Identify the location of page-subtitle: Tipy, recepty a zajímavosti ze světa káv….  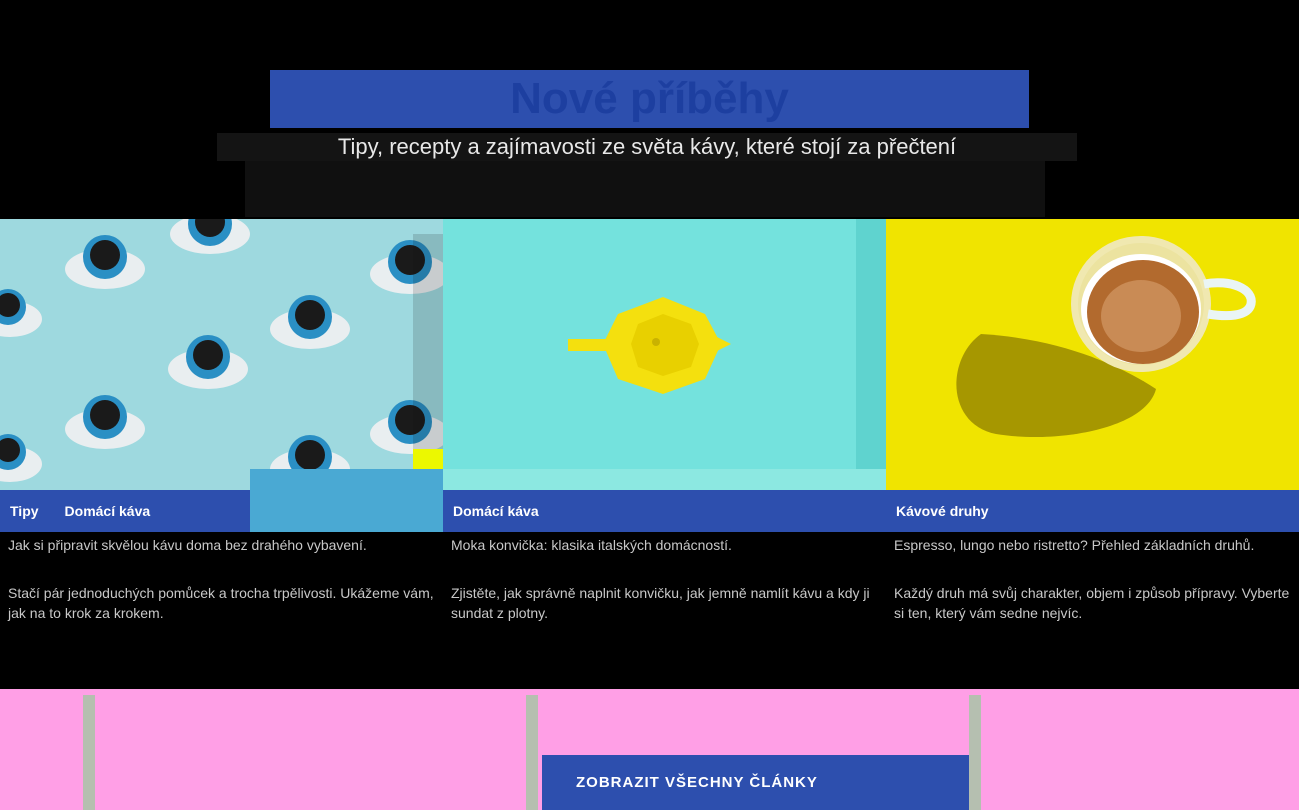
(647, 147).